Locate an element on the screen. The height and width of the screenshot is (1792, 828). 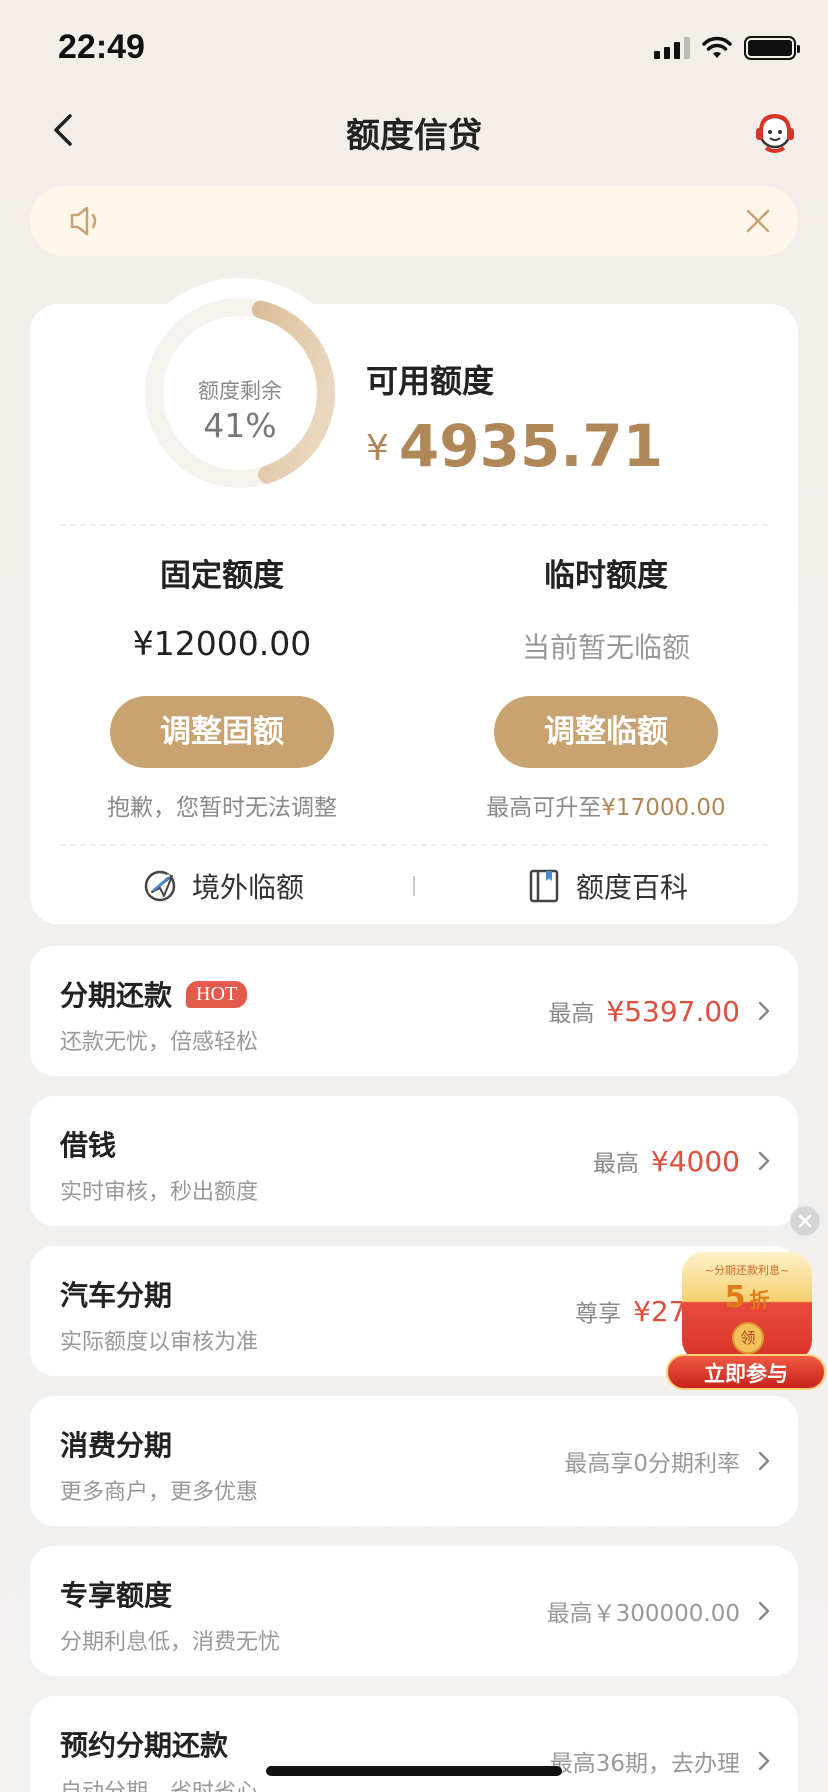
item-title-text: 借钱 is located at coordinates (88, 1145).